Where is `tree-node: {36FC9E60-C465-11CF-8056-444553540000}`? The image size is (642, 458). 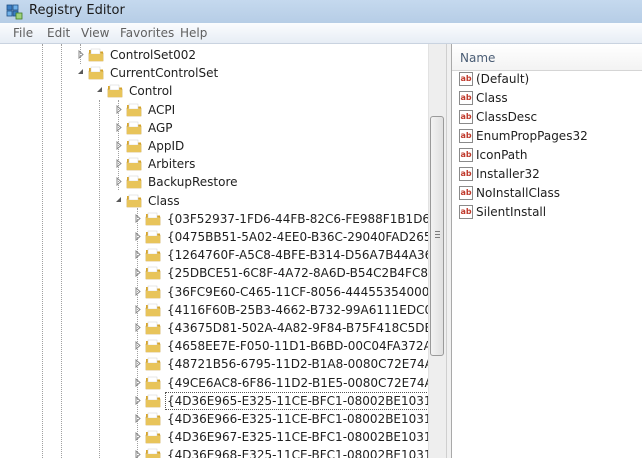 tree-node: {36FC9E60-C465-11CF-8056-444553540000} is located at coordinates (222, 292).